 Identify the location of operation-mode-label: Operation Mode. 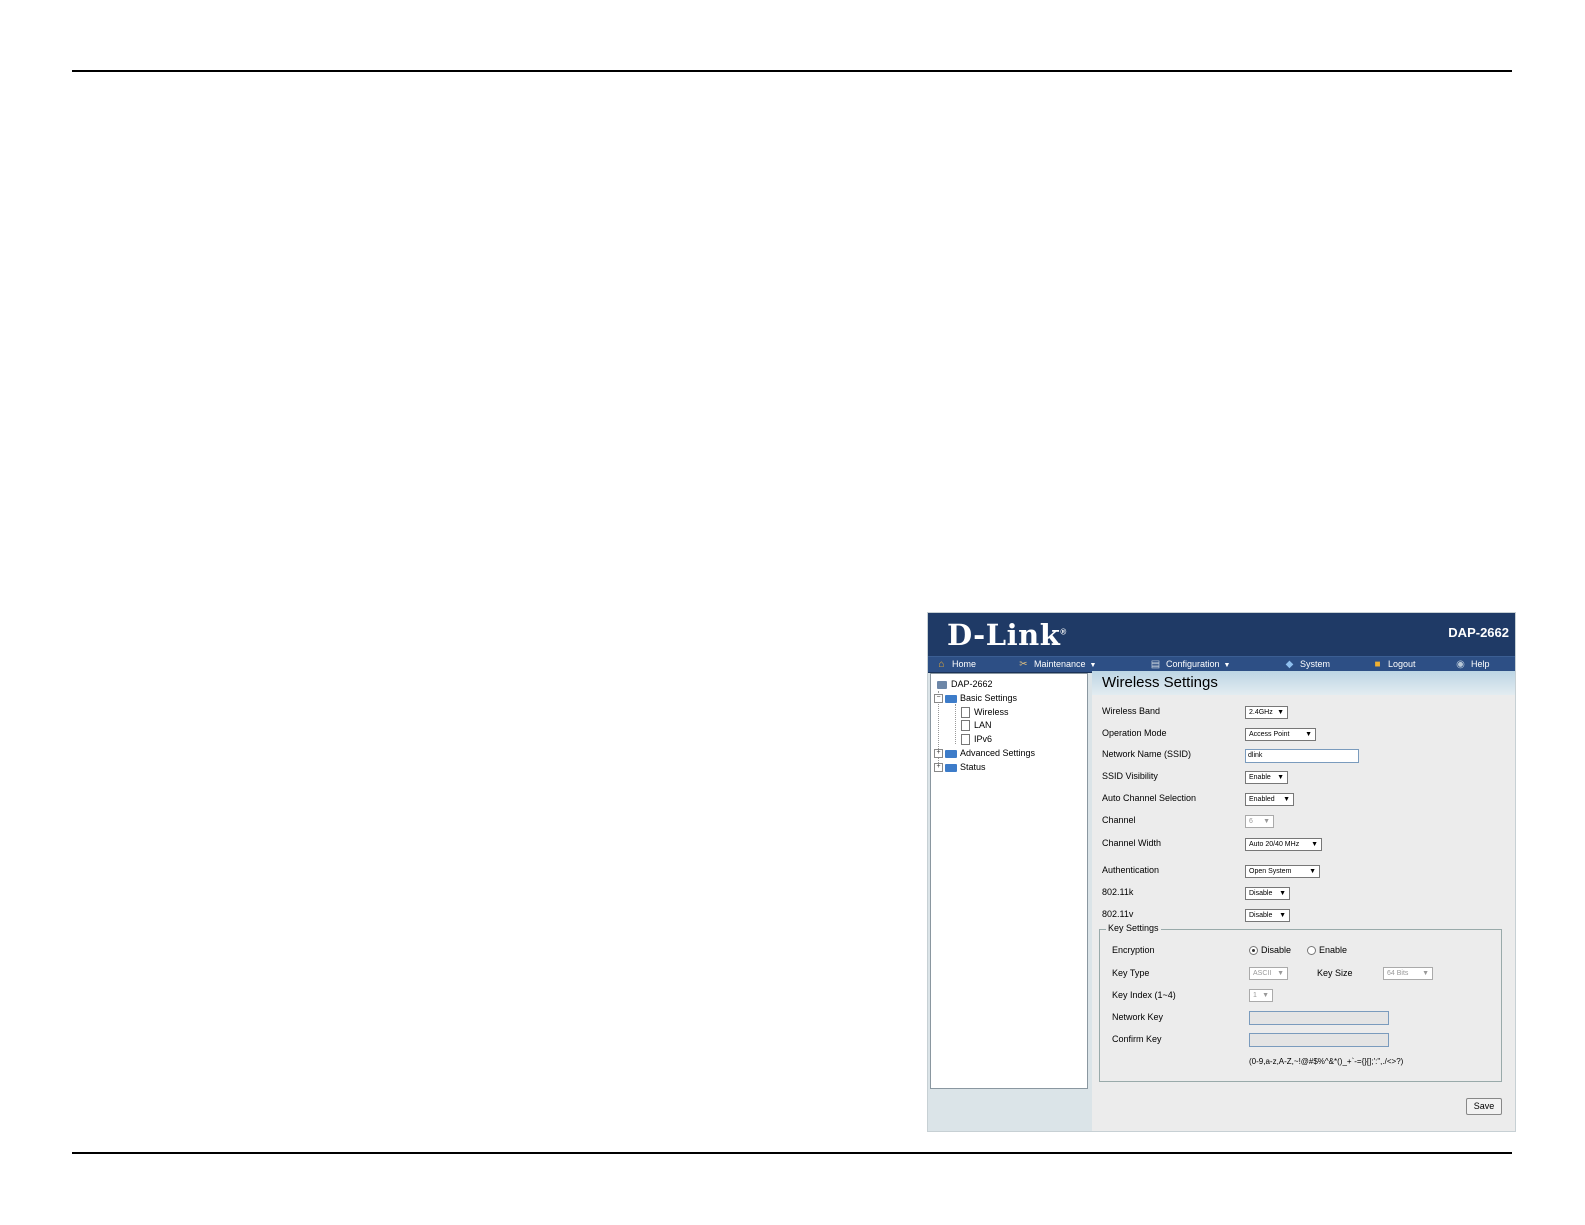
(1134, 733).